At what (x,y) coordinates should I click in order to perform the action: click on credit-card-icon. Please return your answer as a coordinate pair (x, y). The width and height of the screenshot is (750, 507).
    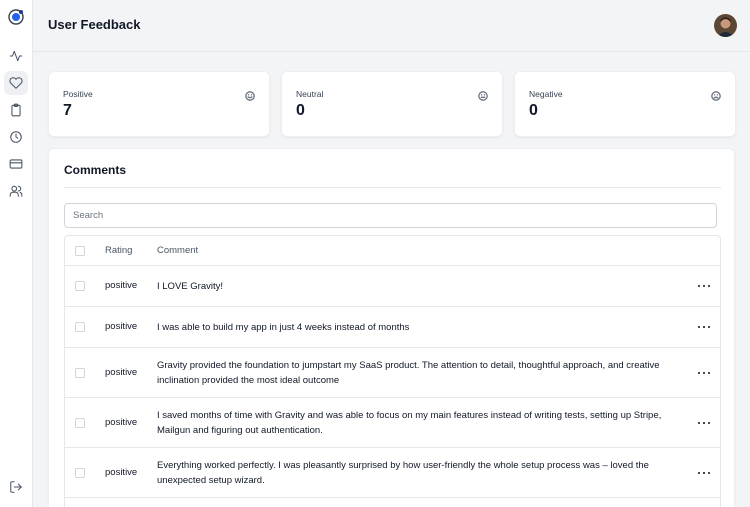
    Looking at the image, I should click on (16, 164).